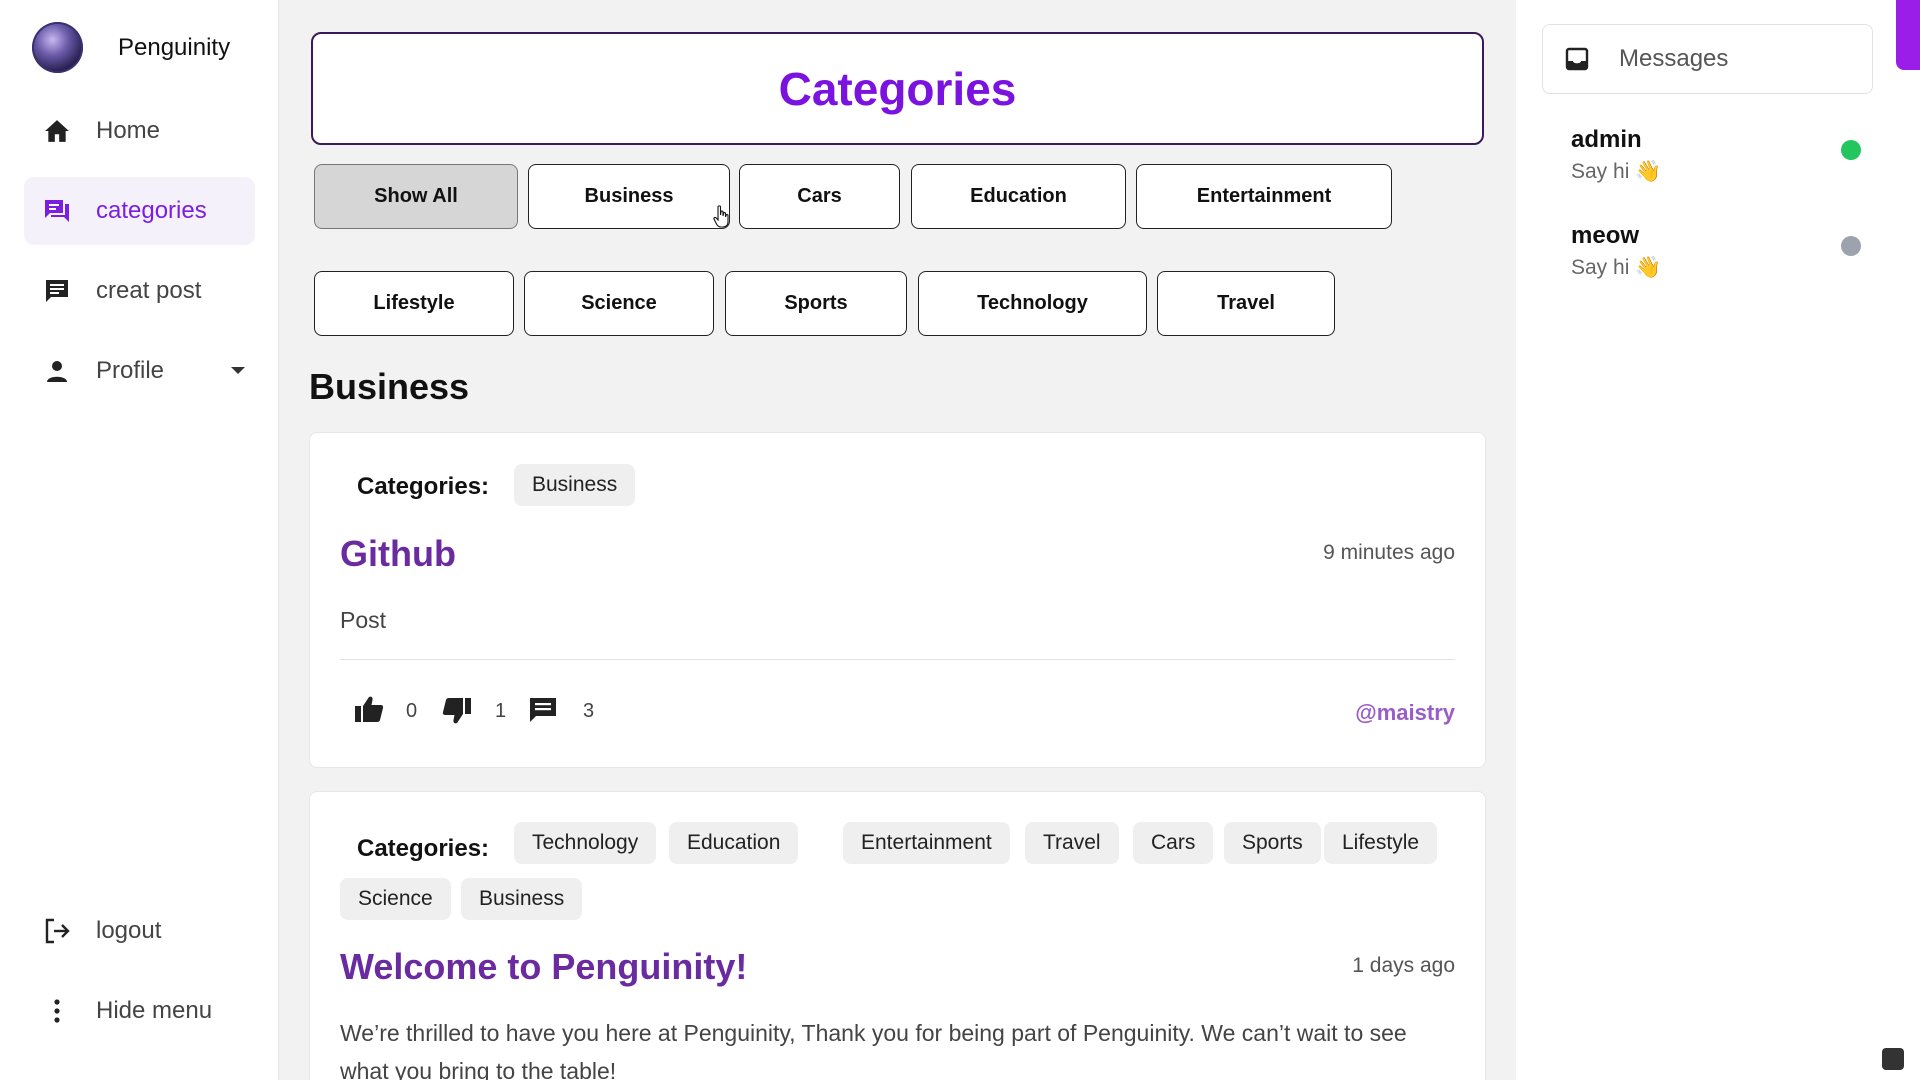 This screenshot has width=1920, height=1080. What do you see at coordinates (1264, 196) in the screenshot?
I see `filter-entertainment: Entertainment` at bounding box center [1264, 196].